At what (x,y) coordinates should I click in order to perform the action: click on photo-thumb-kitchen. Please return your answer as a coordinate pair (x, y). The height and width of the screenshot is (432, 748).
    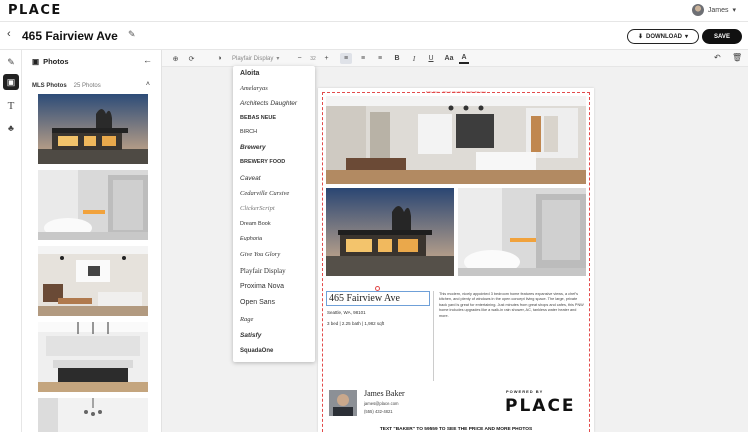
    Looking at the image, I should click on (93, 357).